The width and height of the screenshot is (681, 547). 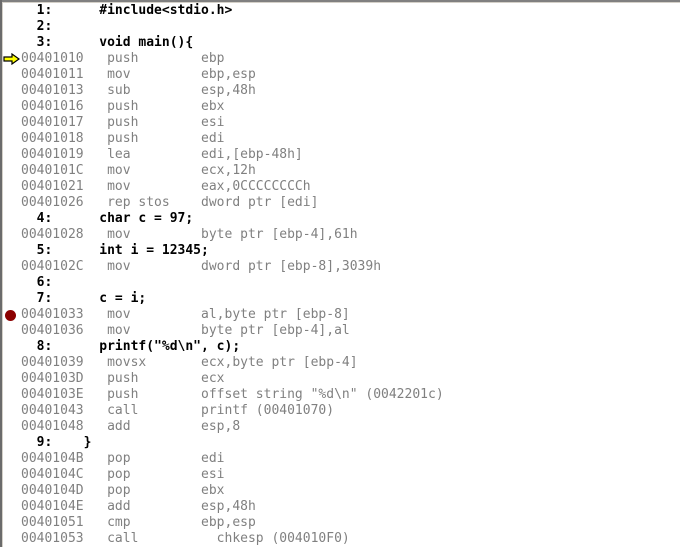 I want to click on disassembly-line: 0040102C mov dword ptr [ebp-8],3039h, so click(x=341, y=267).